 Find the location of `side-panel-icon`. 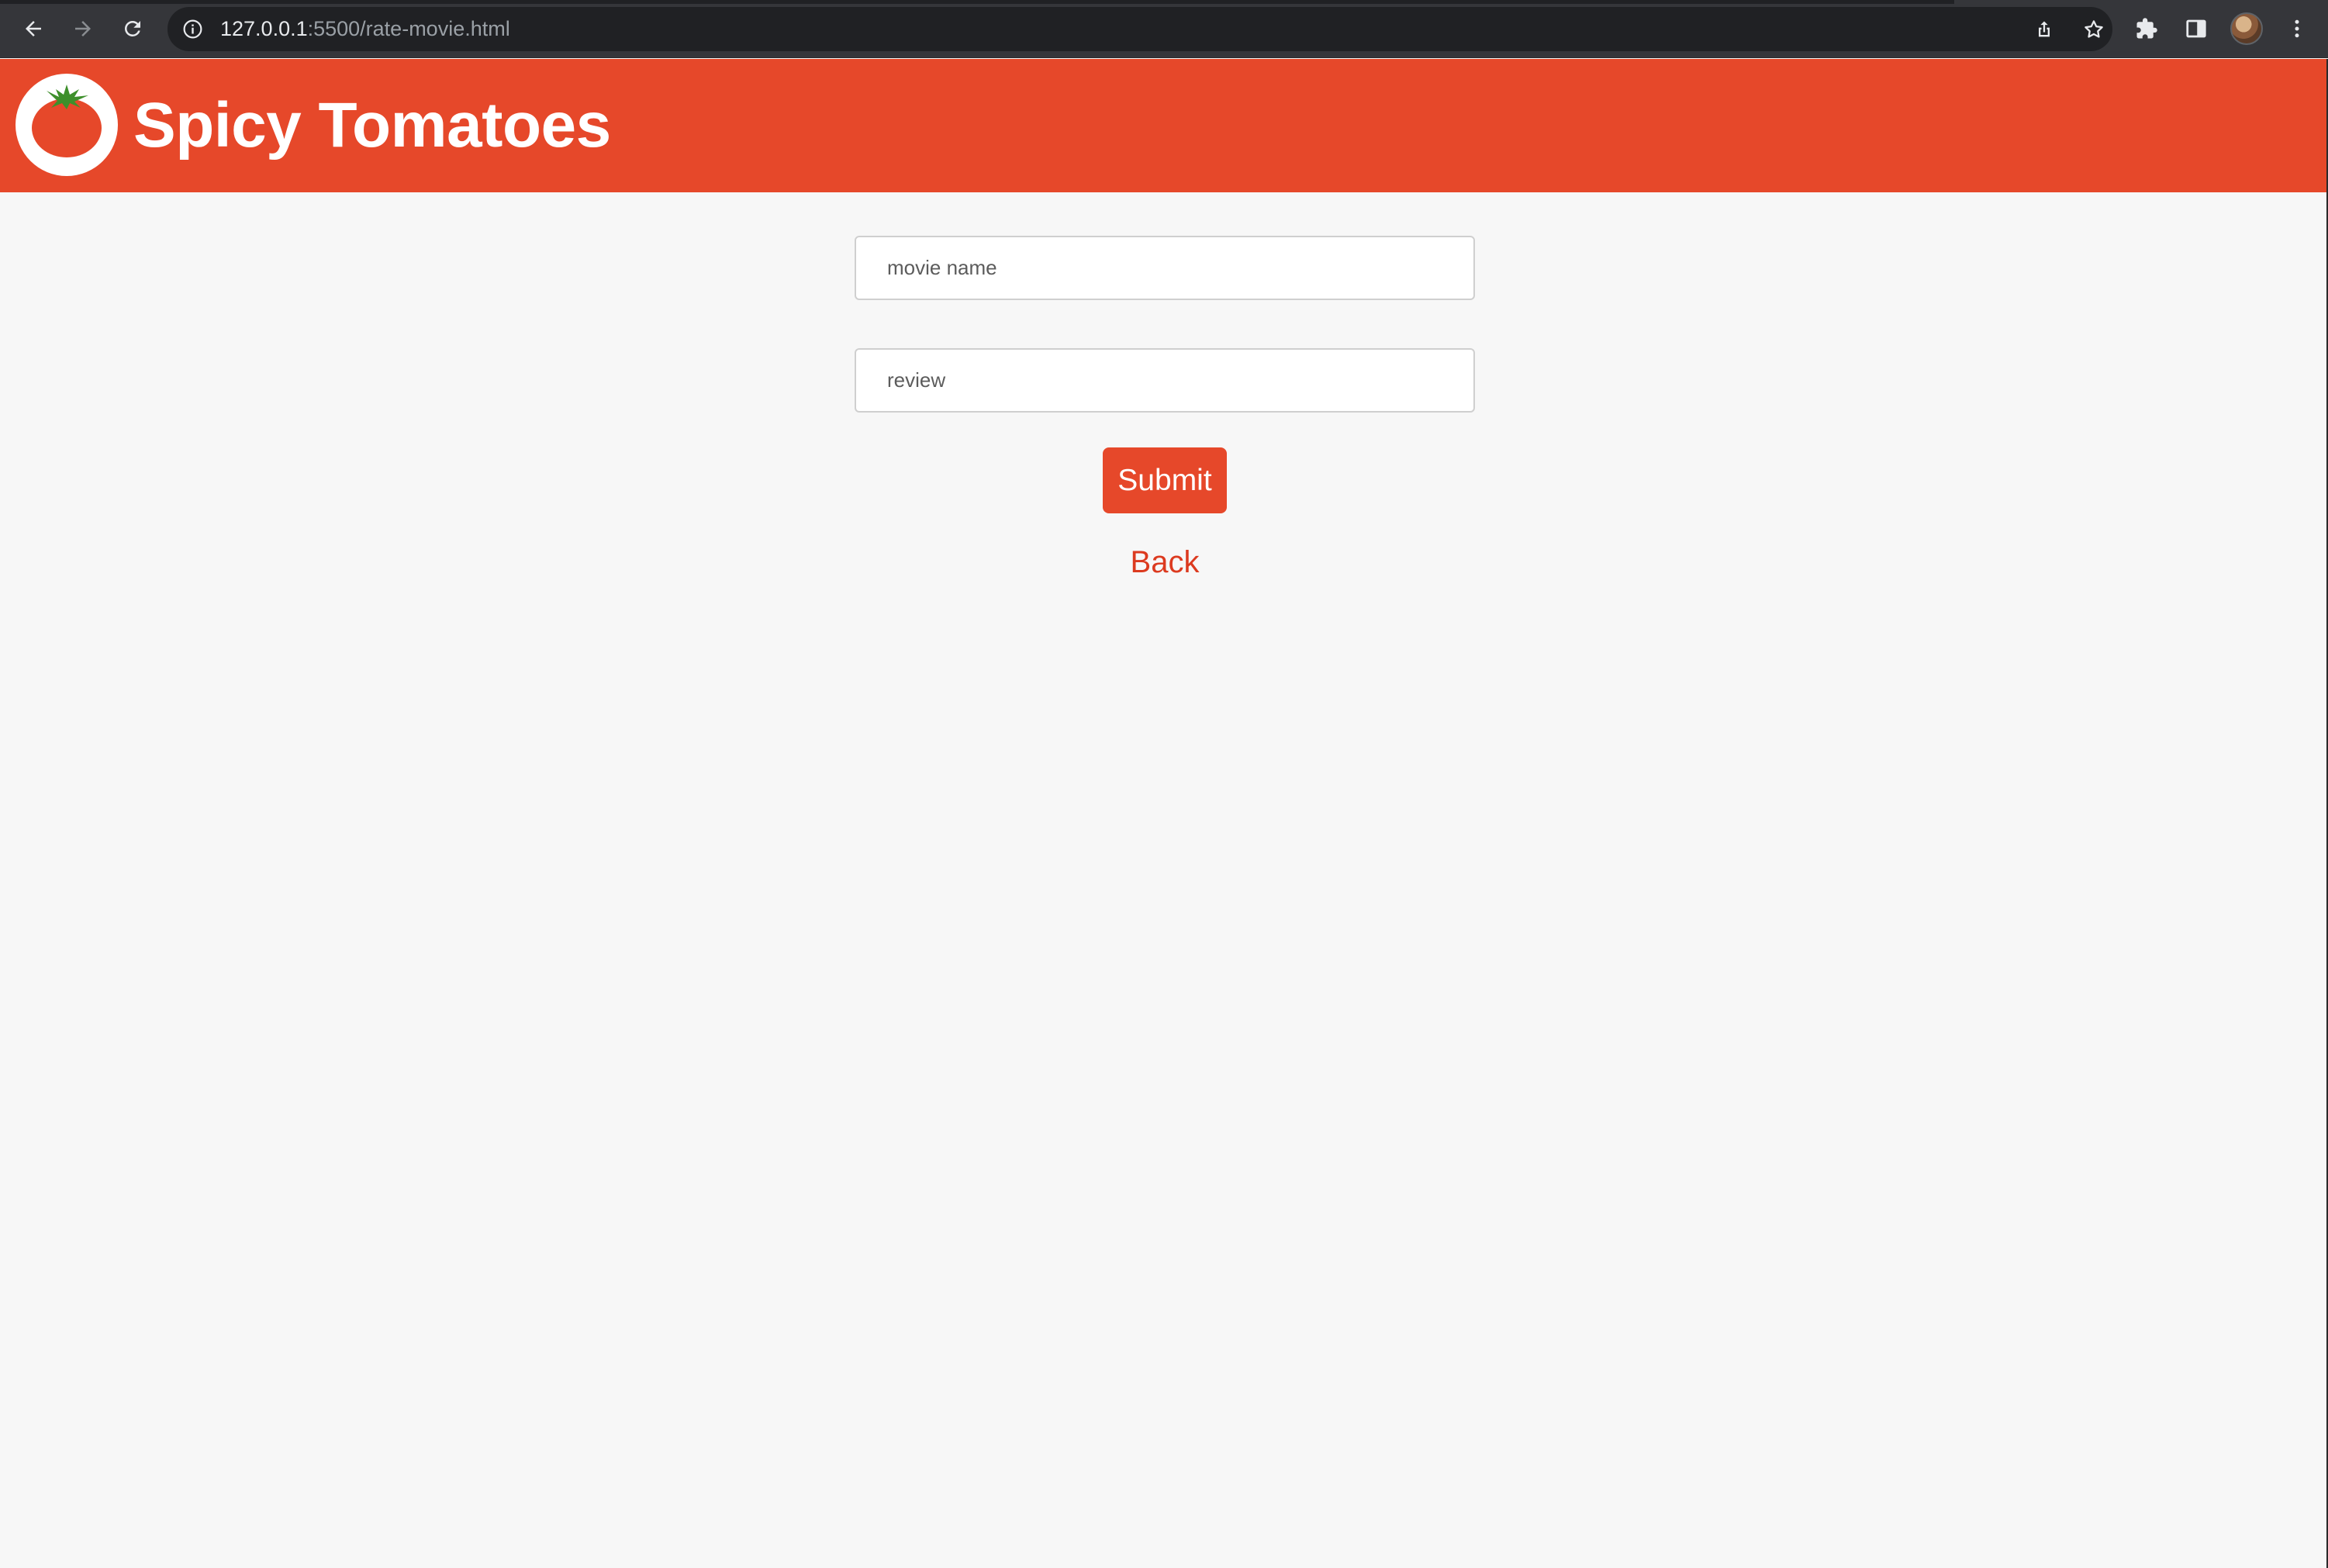

side-panel-icon is located at coordinates (2196, 29).